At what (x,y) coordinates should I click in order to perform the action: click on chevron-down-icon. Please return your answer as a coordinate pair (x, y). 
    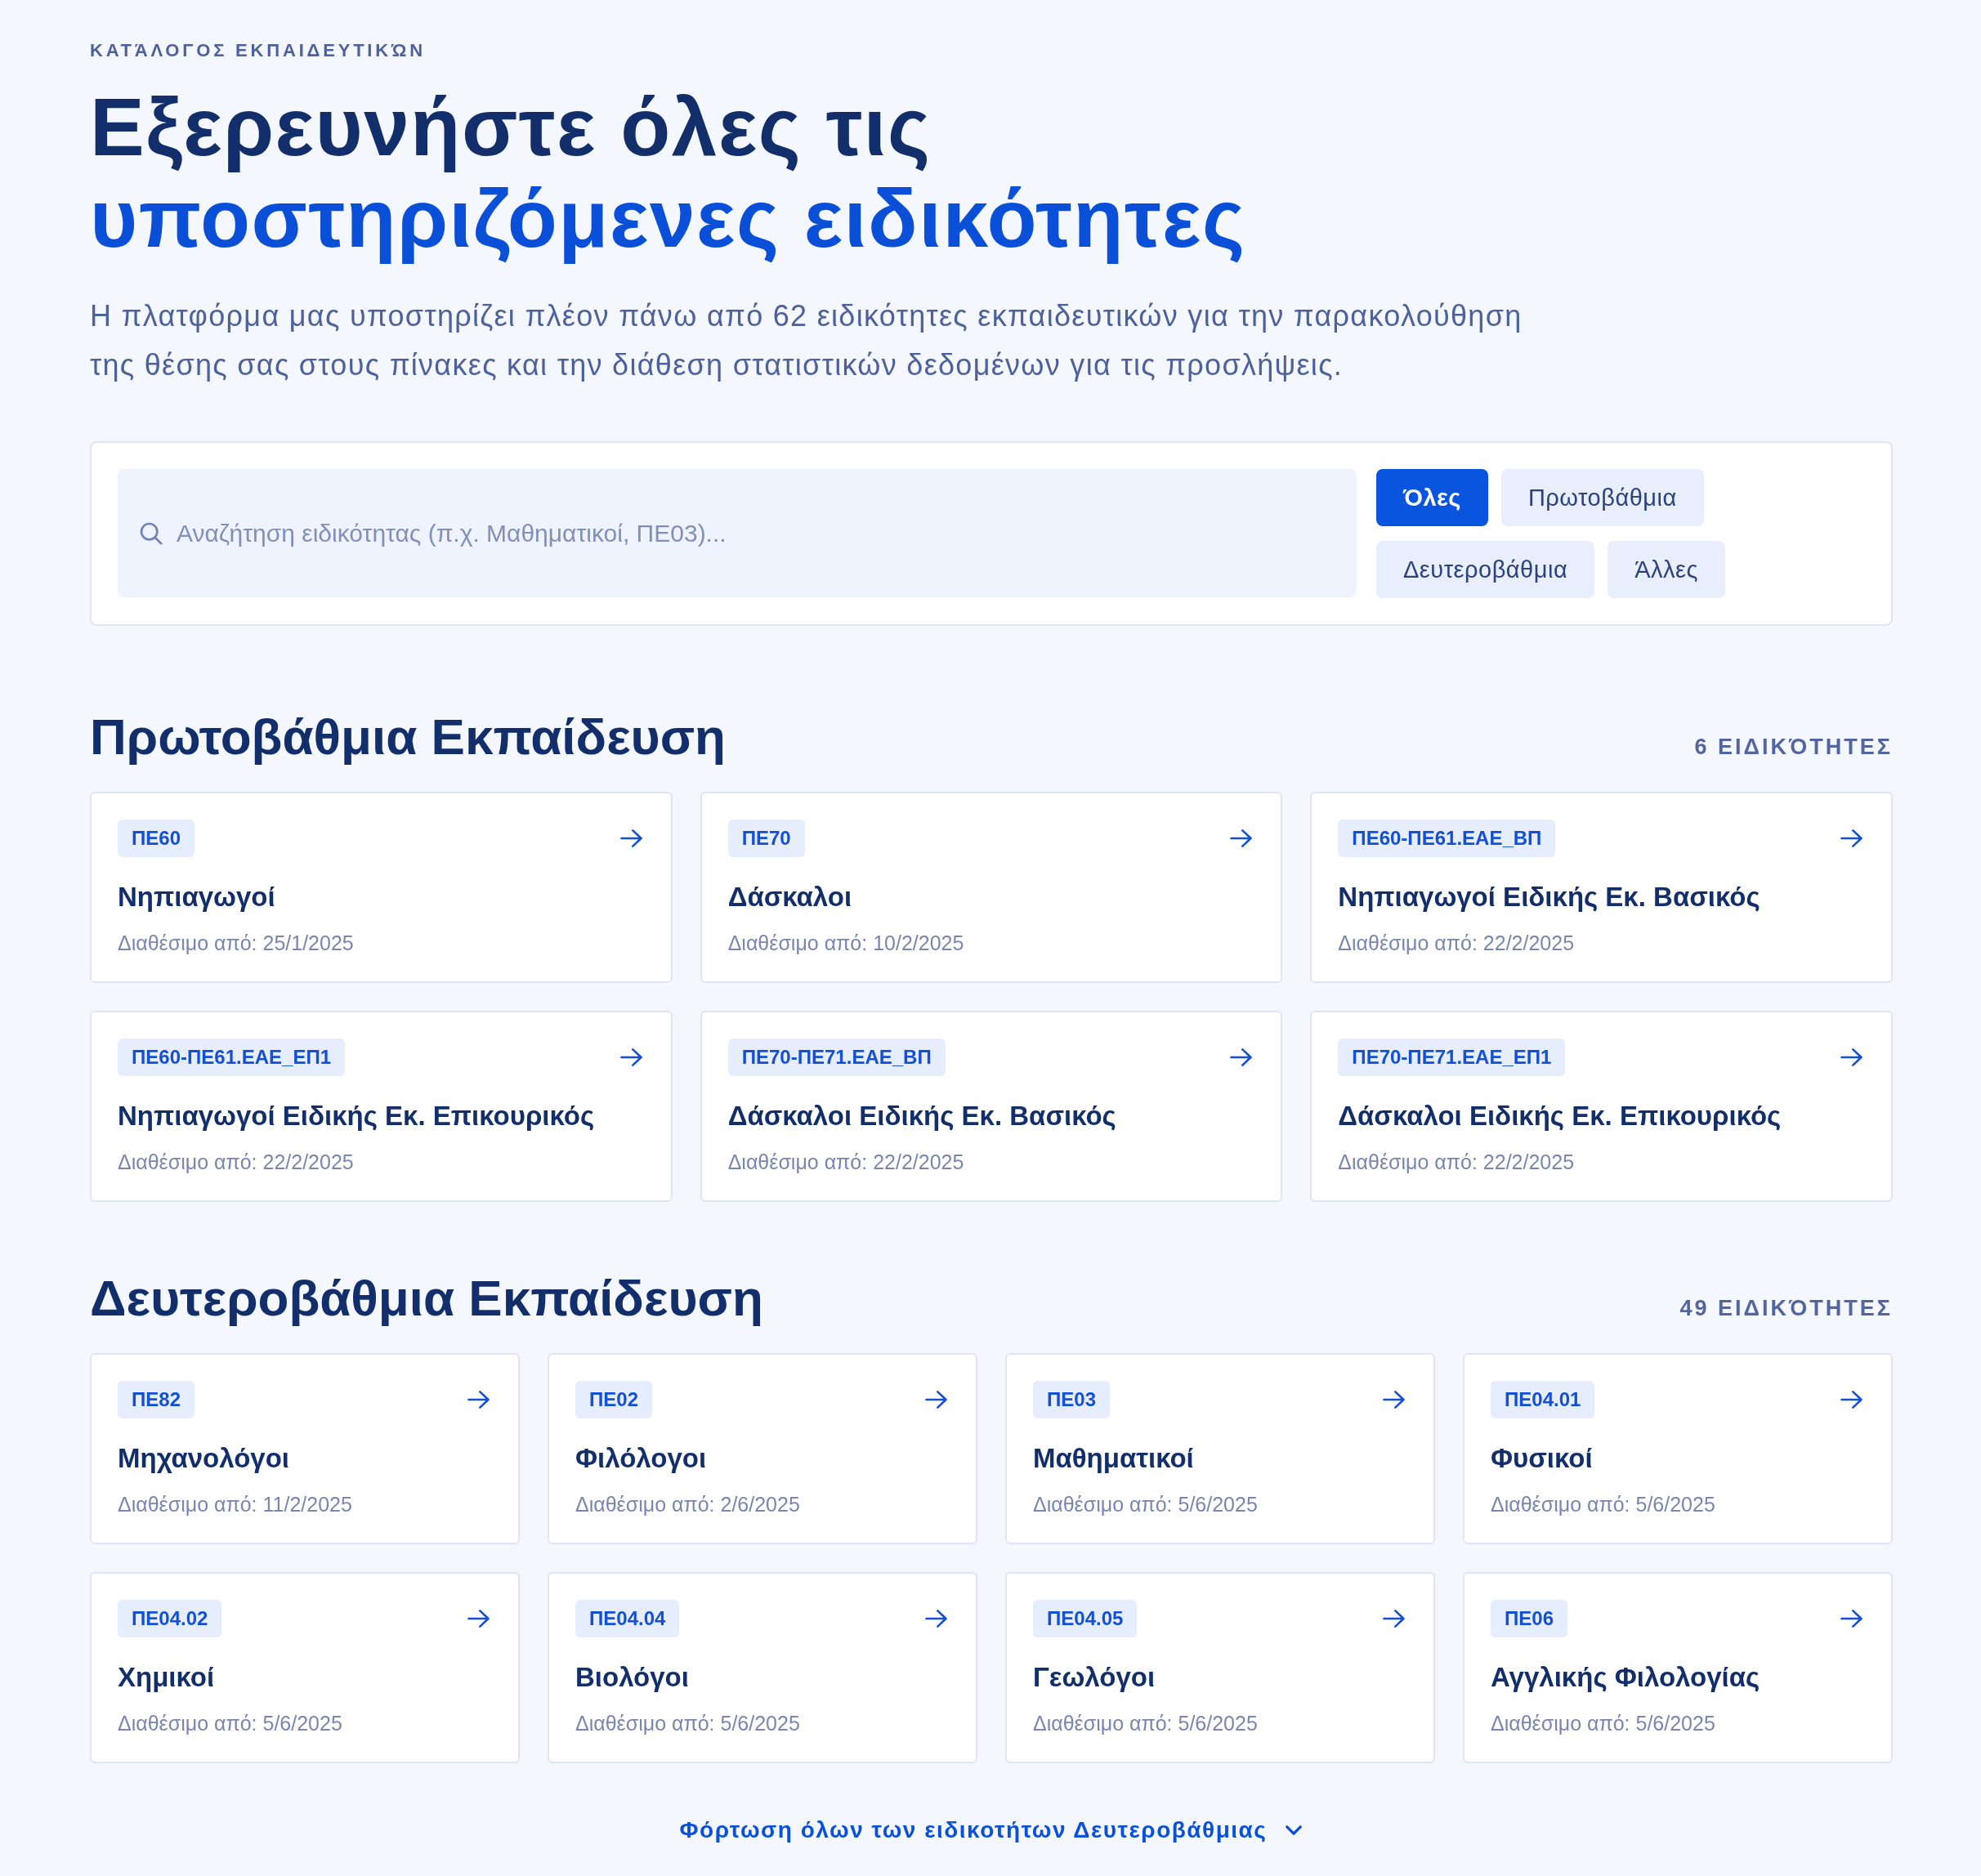
    Looking at the image, I should click on (1294, 1830).